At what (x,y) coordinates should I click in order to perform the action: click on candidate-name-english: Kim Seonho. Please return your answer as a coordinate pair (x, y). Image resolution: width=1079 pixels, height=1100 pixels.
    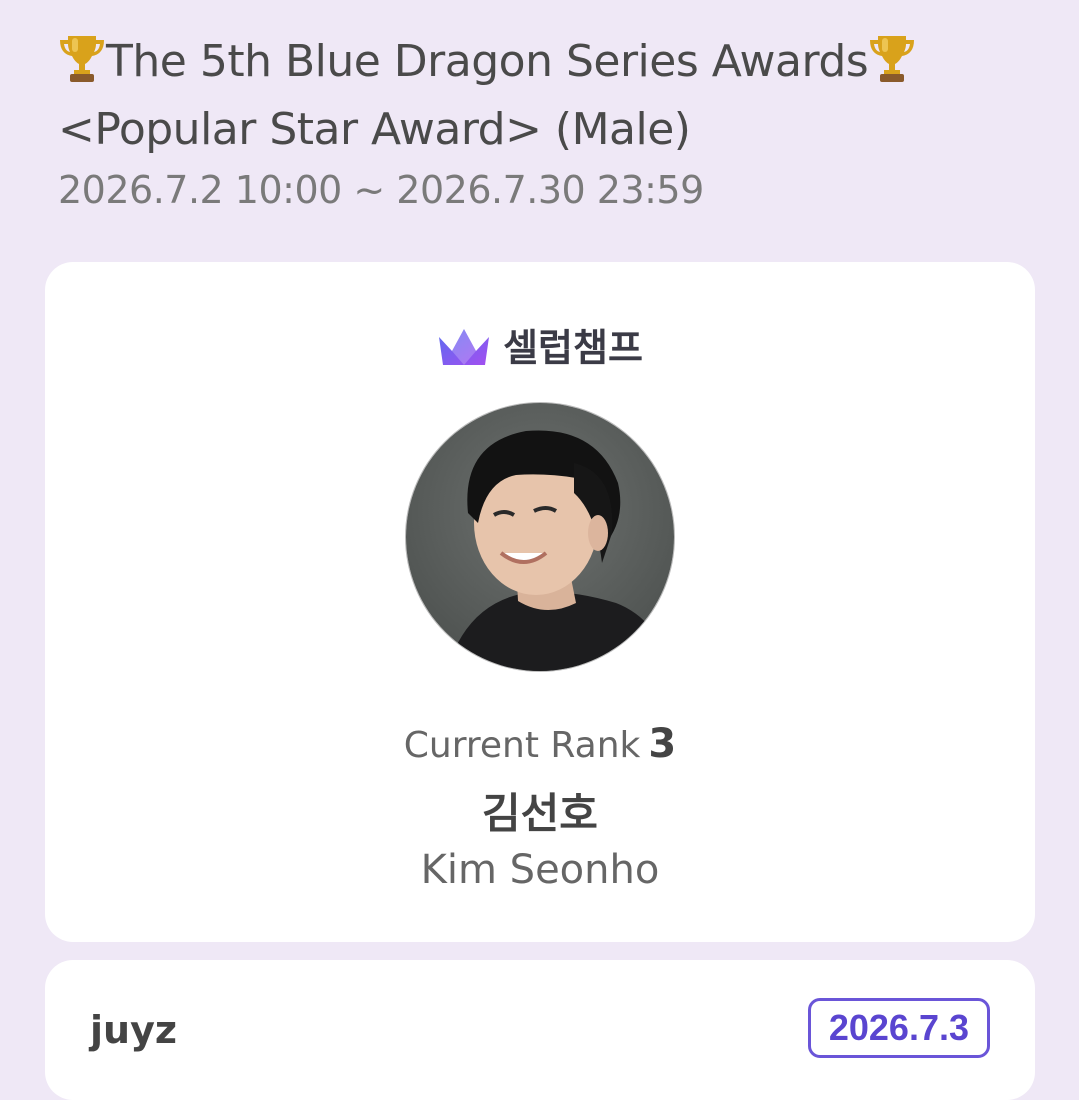
    Looking at the image, I should click on (540, 870).